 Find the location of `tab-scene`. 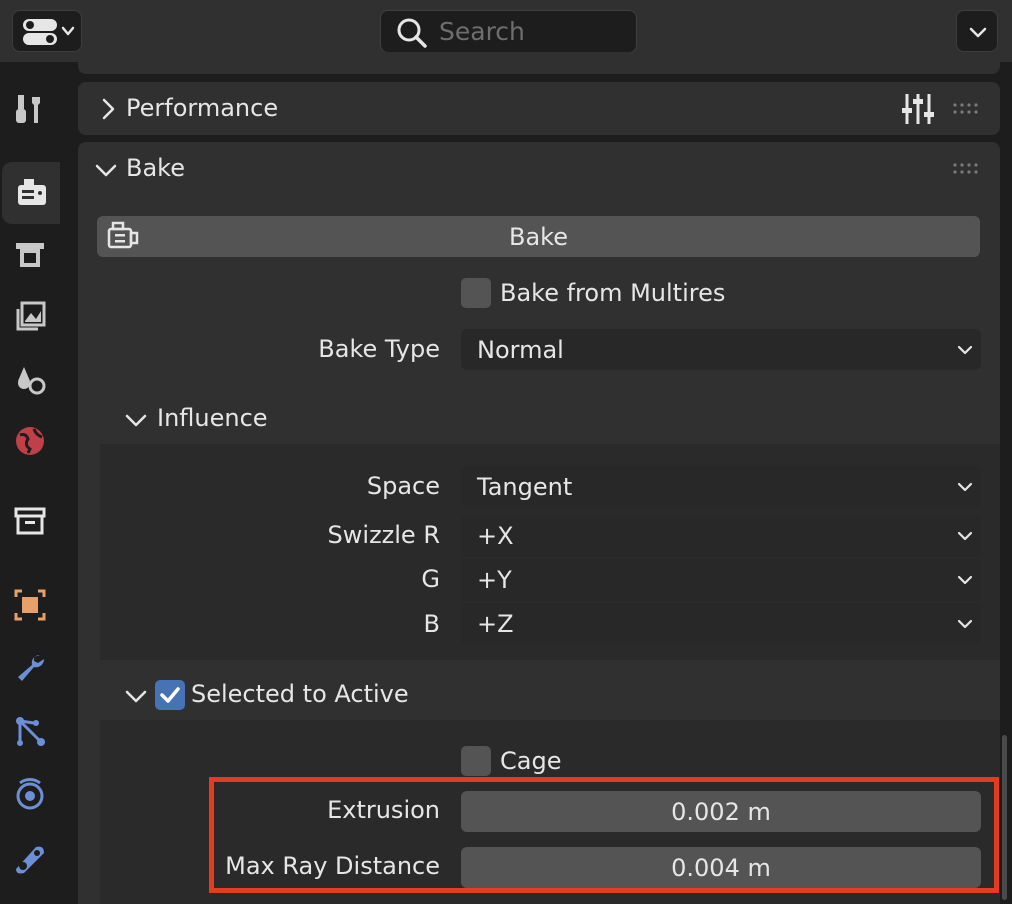

tab-scene is located at coordinates (30, 379).